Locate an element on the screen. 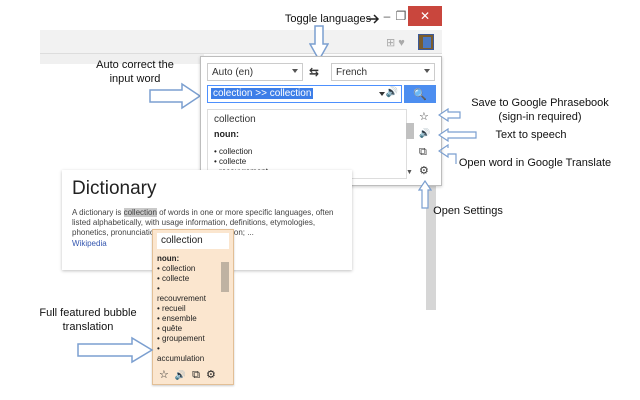 The height and width of the screenshot is (400, 640). meaning-item: recouvrement is located at coordinates (181, 298).